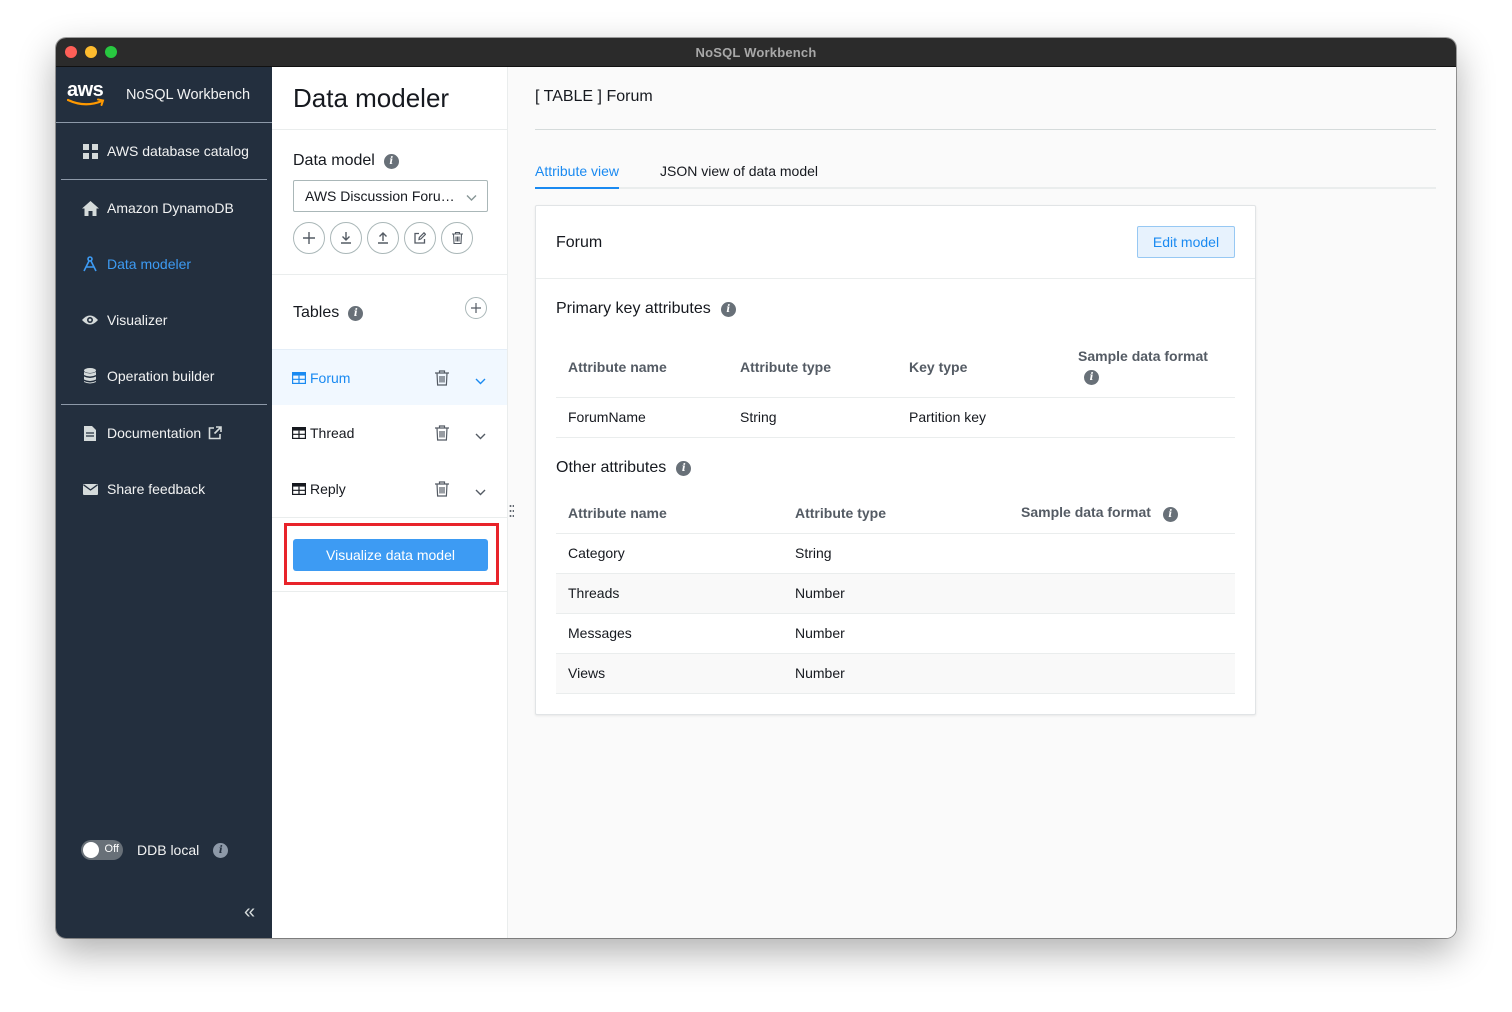  I want to click on edit-icon, so click(420, 238).